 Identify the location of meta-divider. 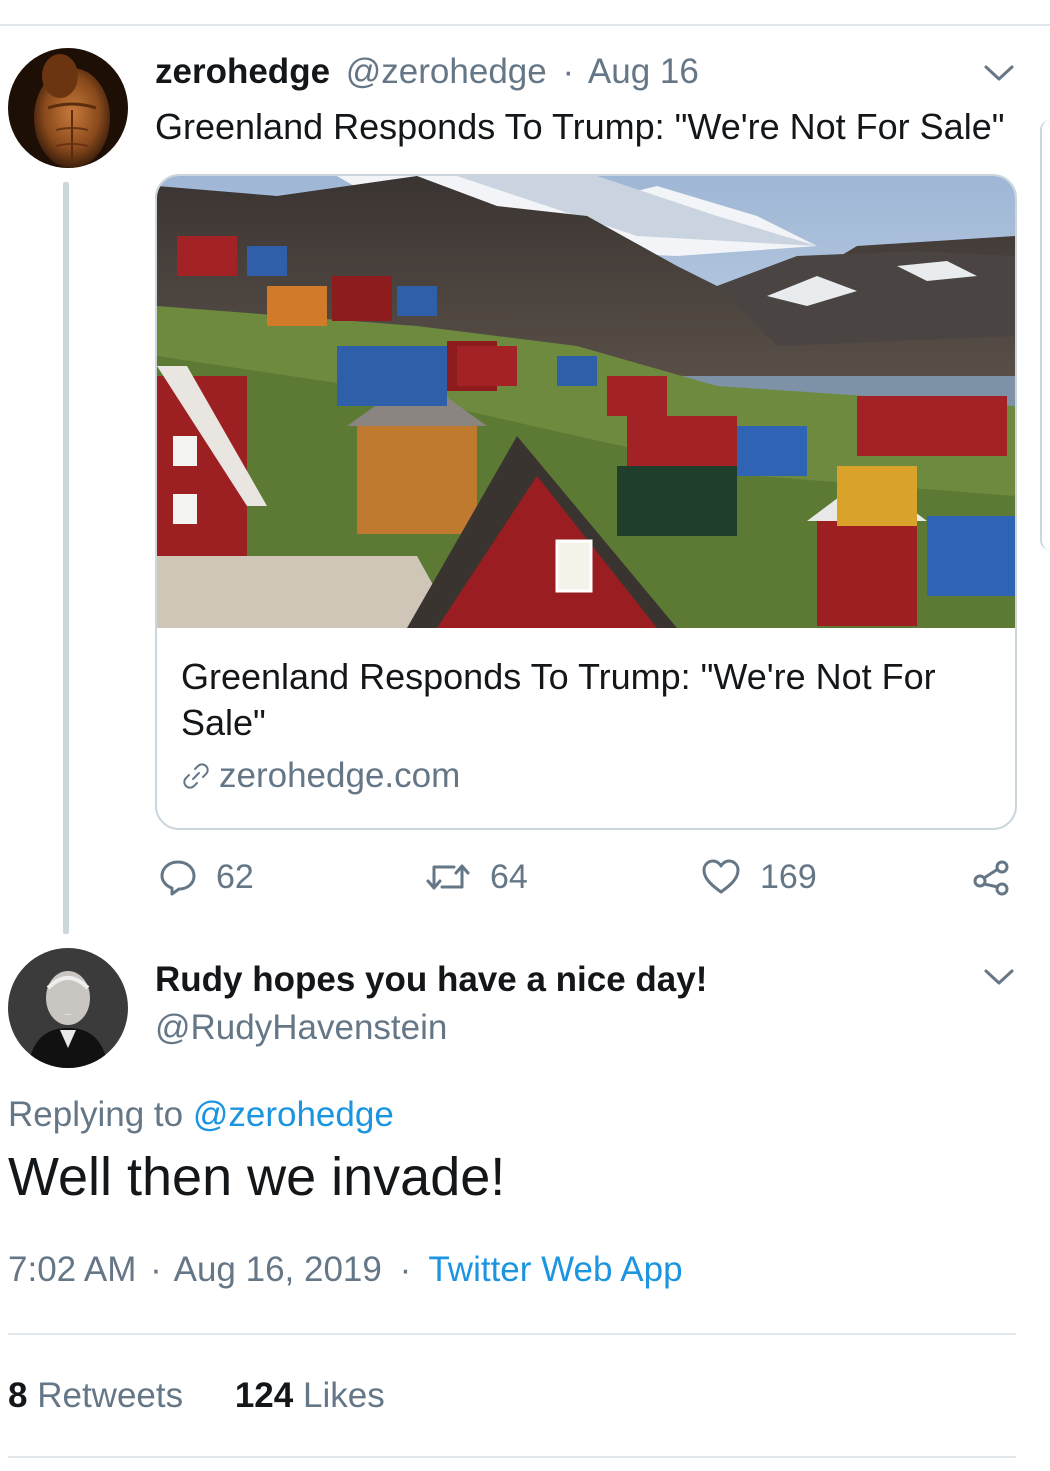
(512, 1334).